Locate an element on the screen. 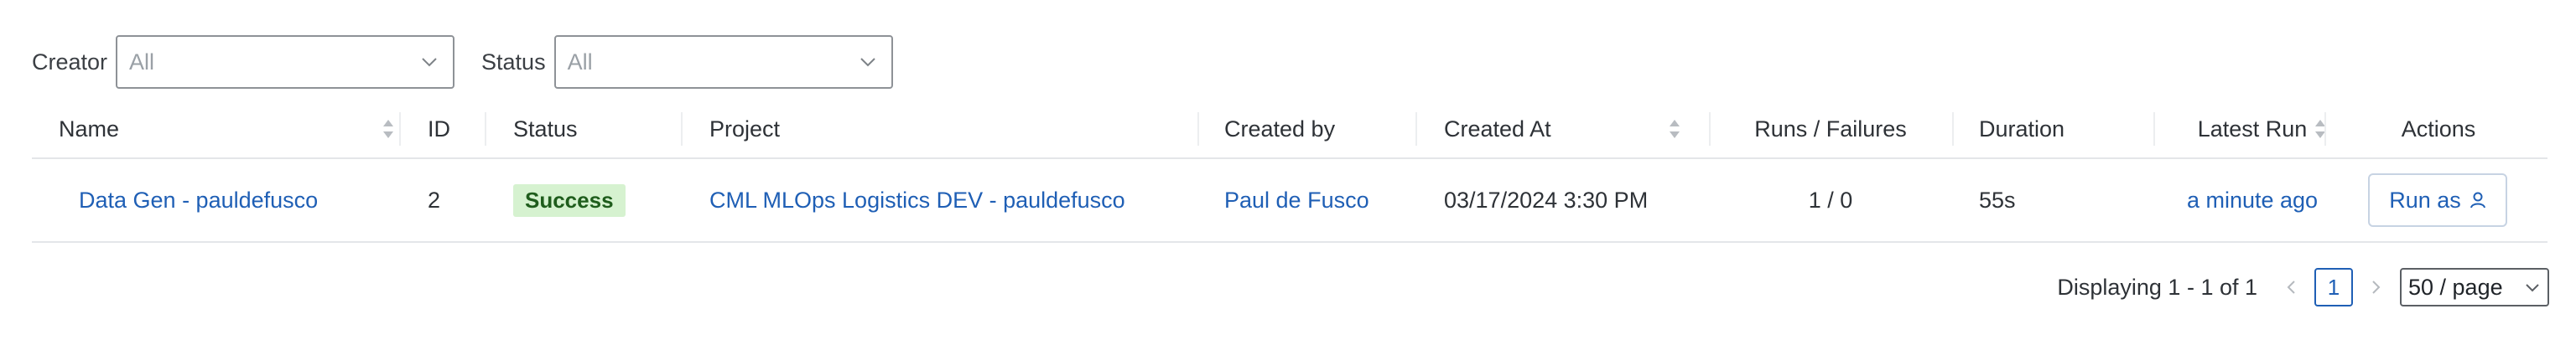 This screenshot has height=345, width=2576. column-header-latest-run: Latest Run is located at coordinates (2252, 128).